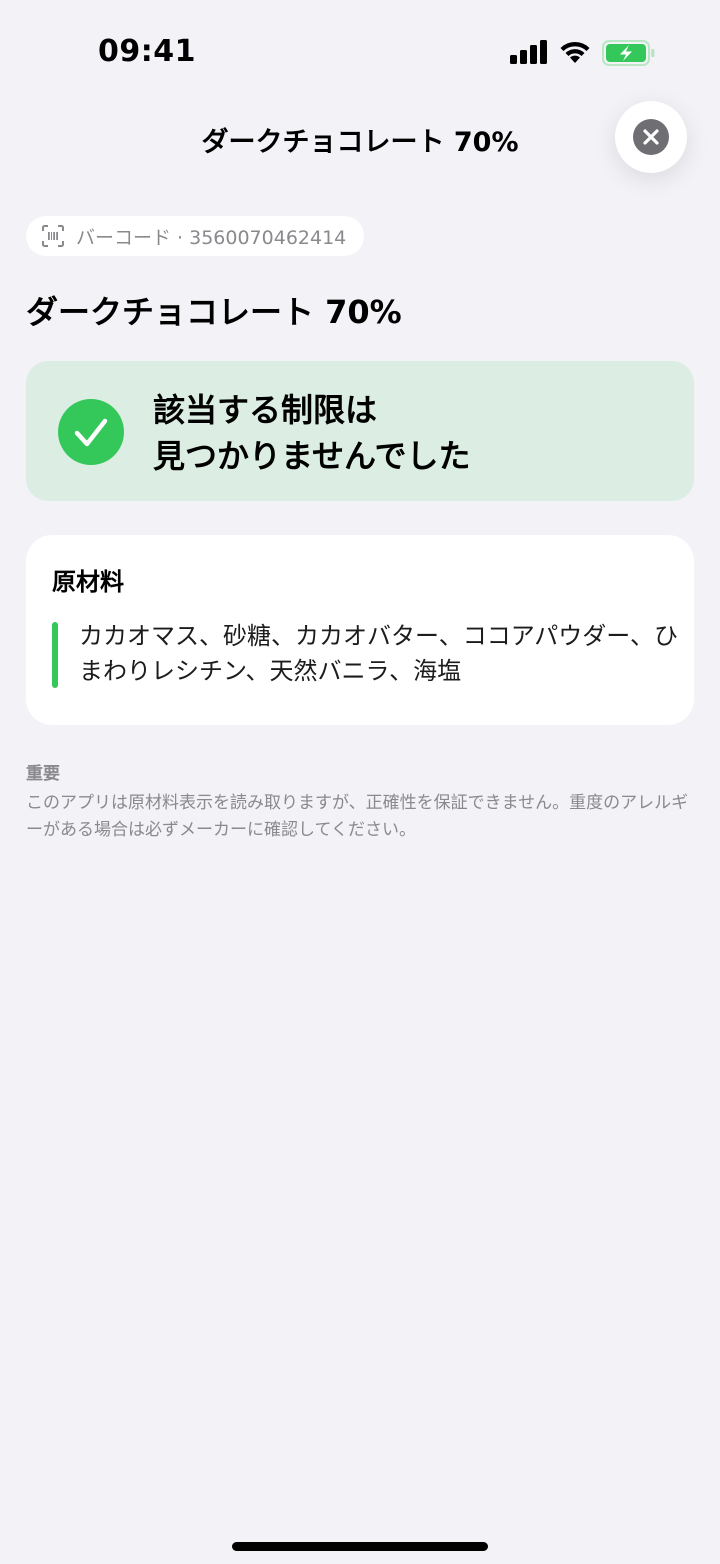 The width and height of the screenshot is (720, 1564). I want to click on status-time: 09:41, so click(147, 51).